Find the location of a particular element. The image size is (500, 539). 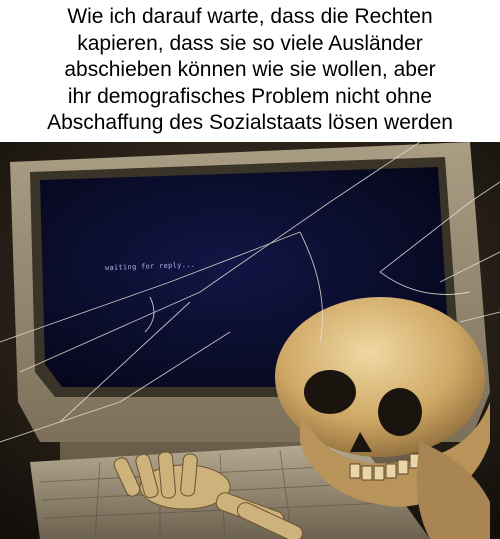

caption-line: kapieren, dass sie so viele Ausländer is located at coordinates (250, 43).